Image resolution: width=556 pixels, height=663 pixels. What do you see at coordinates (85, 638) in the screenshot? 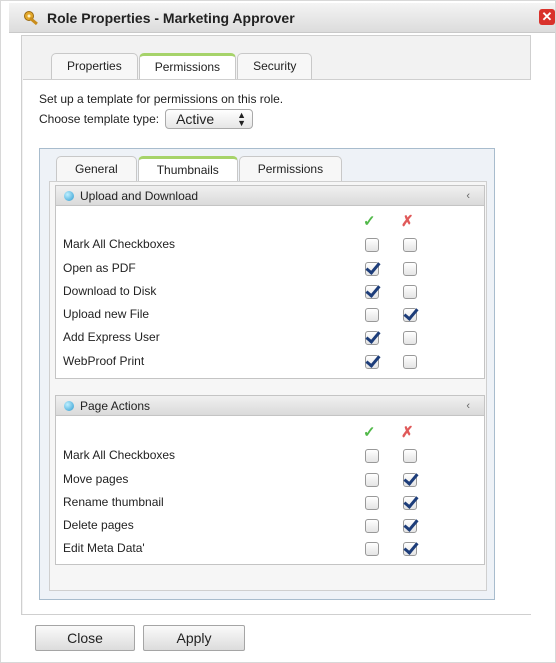
I see `close-button: Close` at bounding box center [85, 638].